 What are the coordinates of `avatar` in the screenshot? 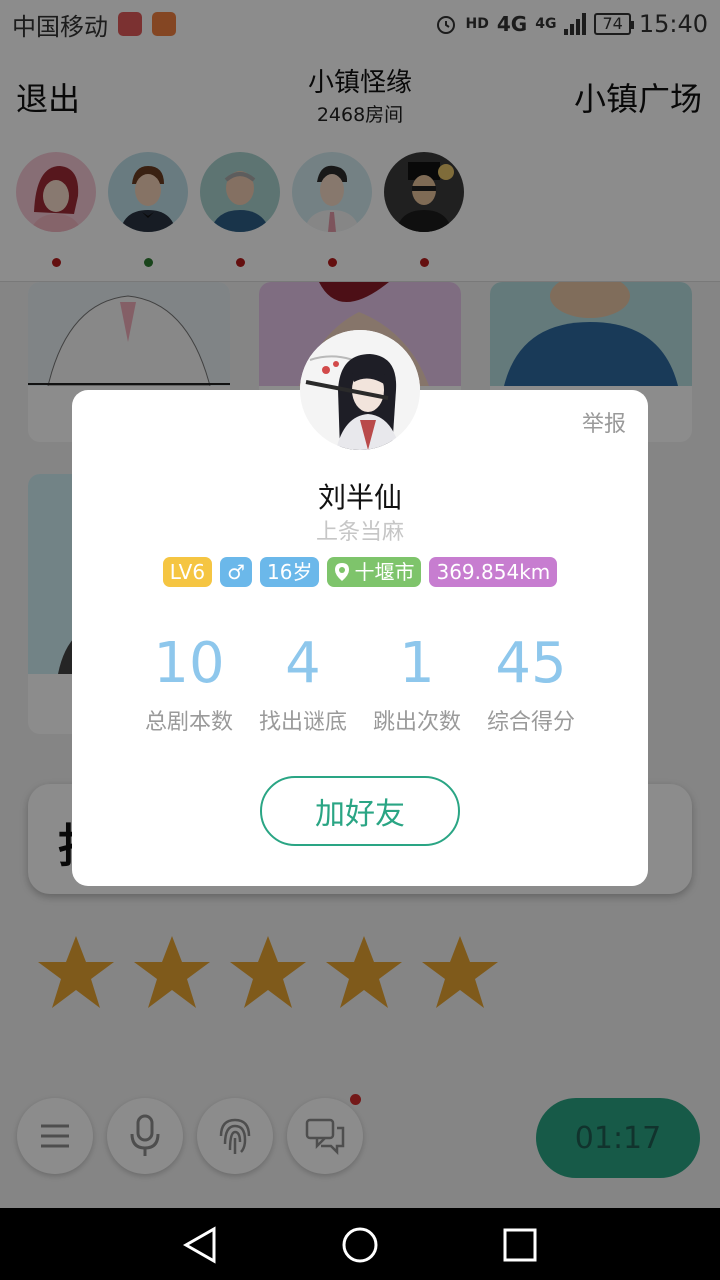 It's located at (360, 390).